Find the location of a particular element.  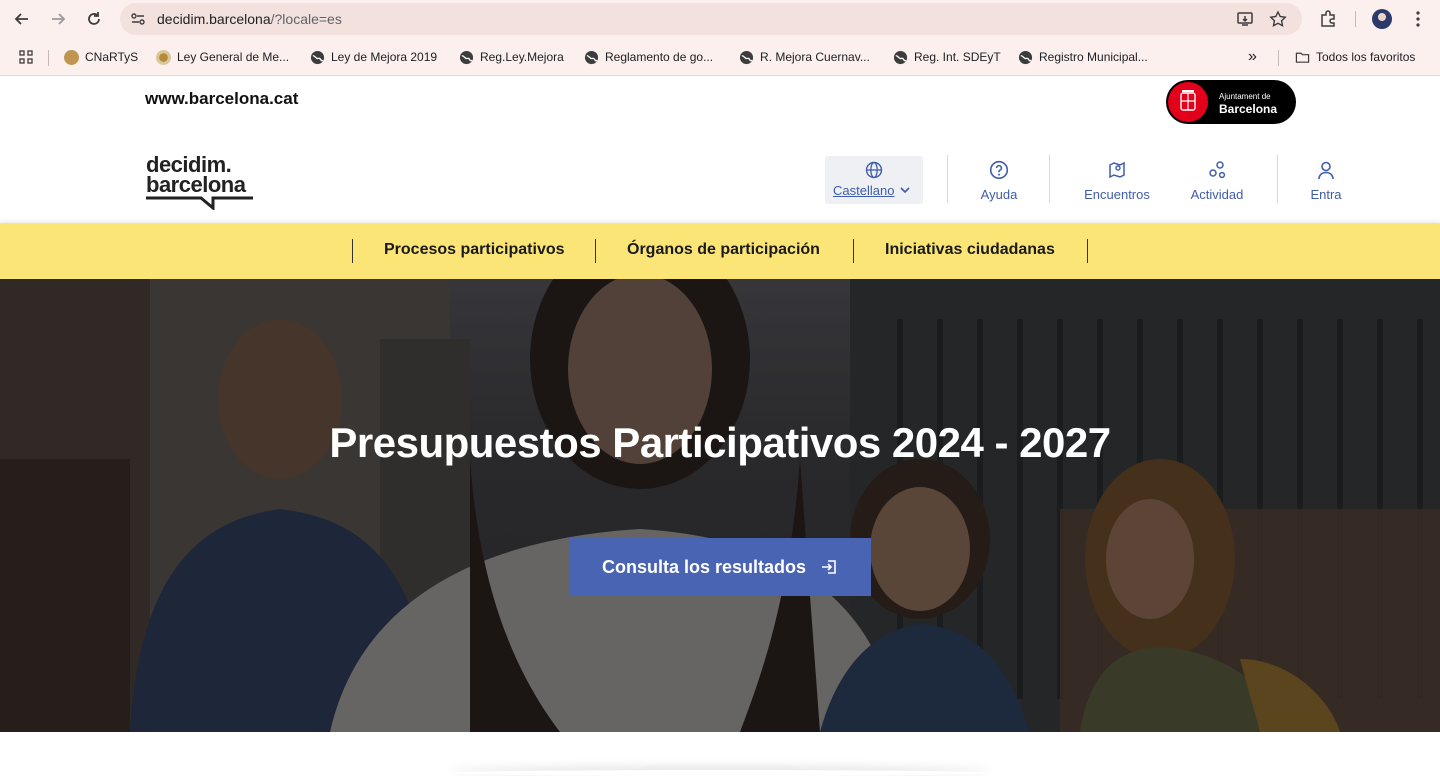

kebab-menu-icon is located at coordinates (1418, 19).